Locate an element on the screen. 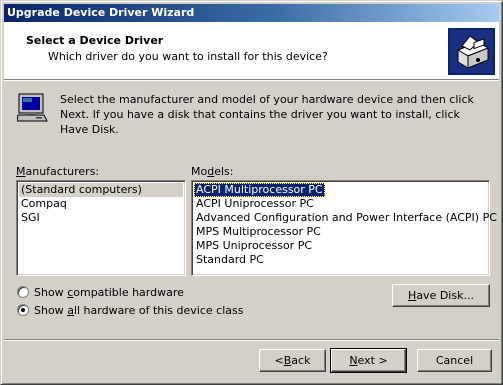  show-all-radio: Show all hardware of this device class is located at coordinates (130, 310).